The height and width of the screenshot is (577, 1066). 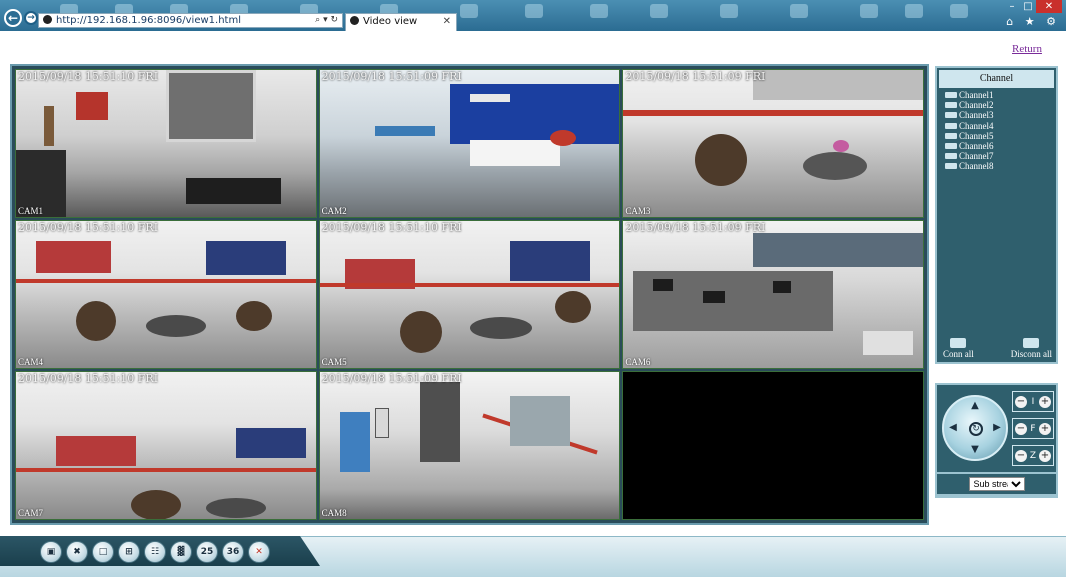 What do you see at coordinates (88, 76) in the screenshot?
I see `cam1-timestamp: 2015/09/18 15:51:10 FRI` at bounding box center [88, 76].